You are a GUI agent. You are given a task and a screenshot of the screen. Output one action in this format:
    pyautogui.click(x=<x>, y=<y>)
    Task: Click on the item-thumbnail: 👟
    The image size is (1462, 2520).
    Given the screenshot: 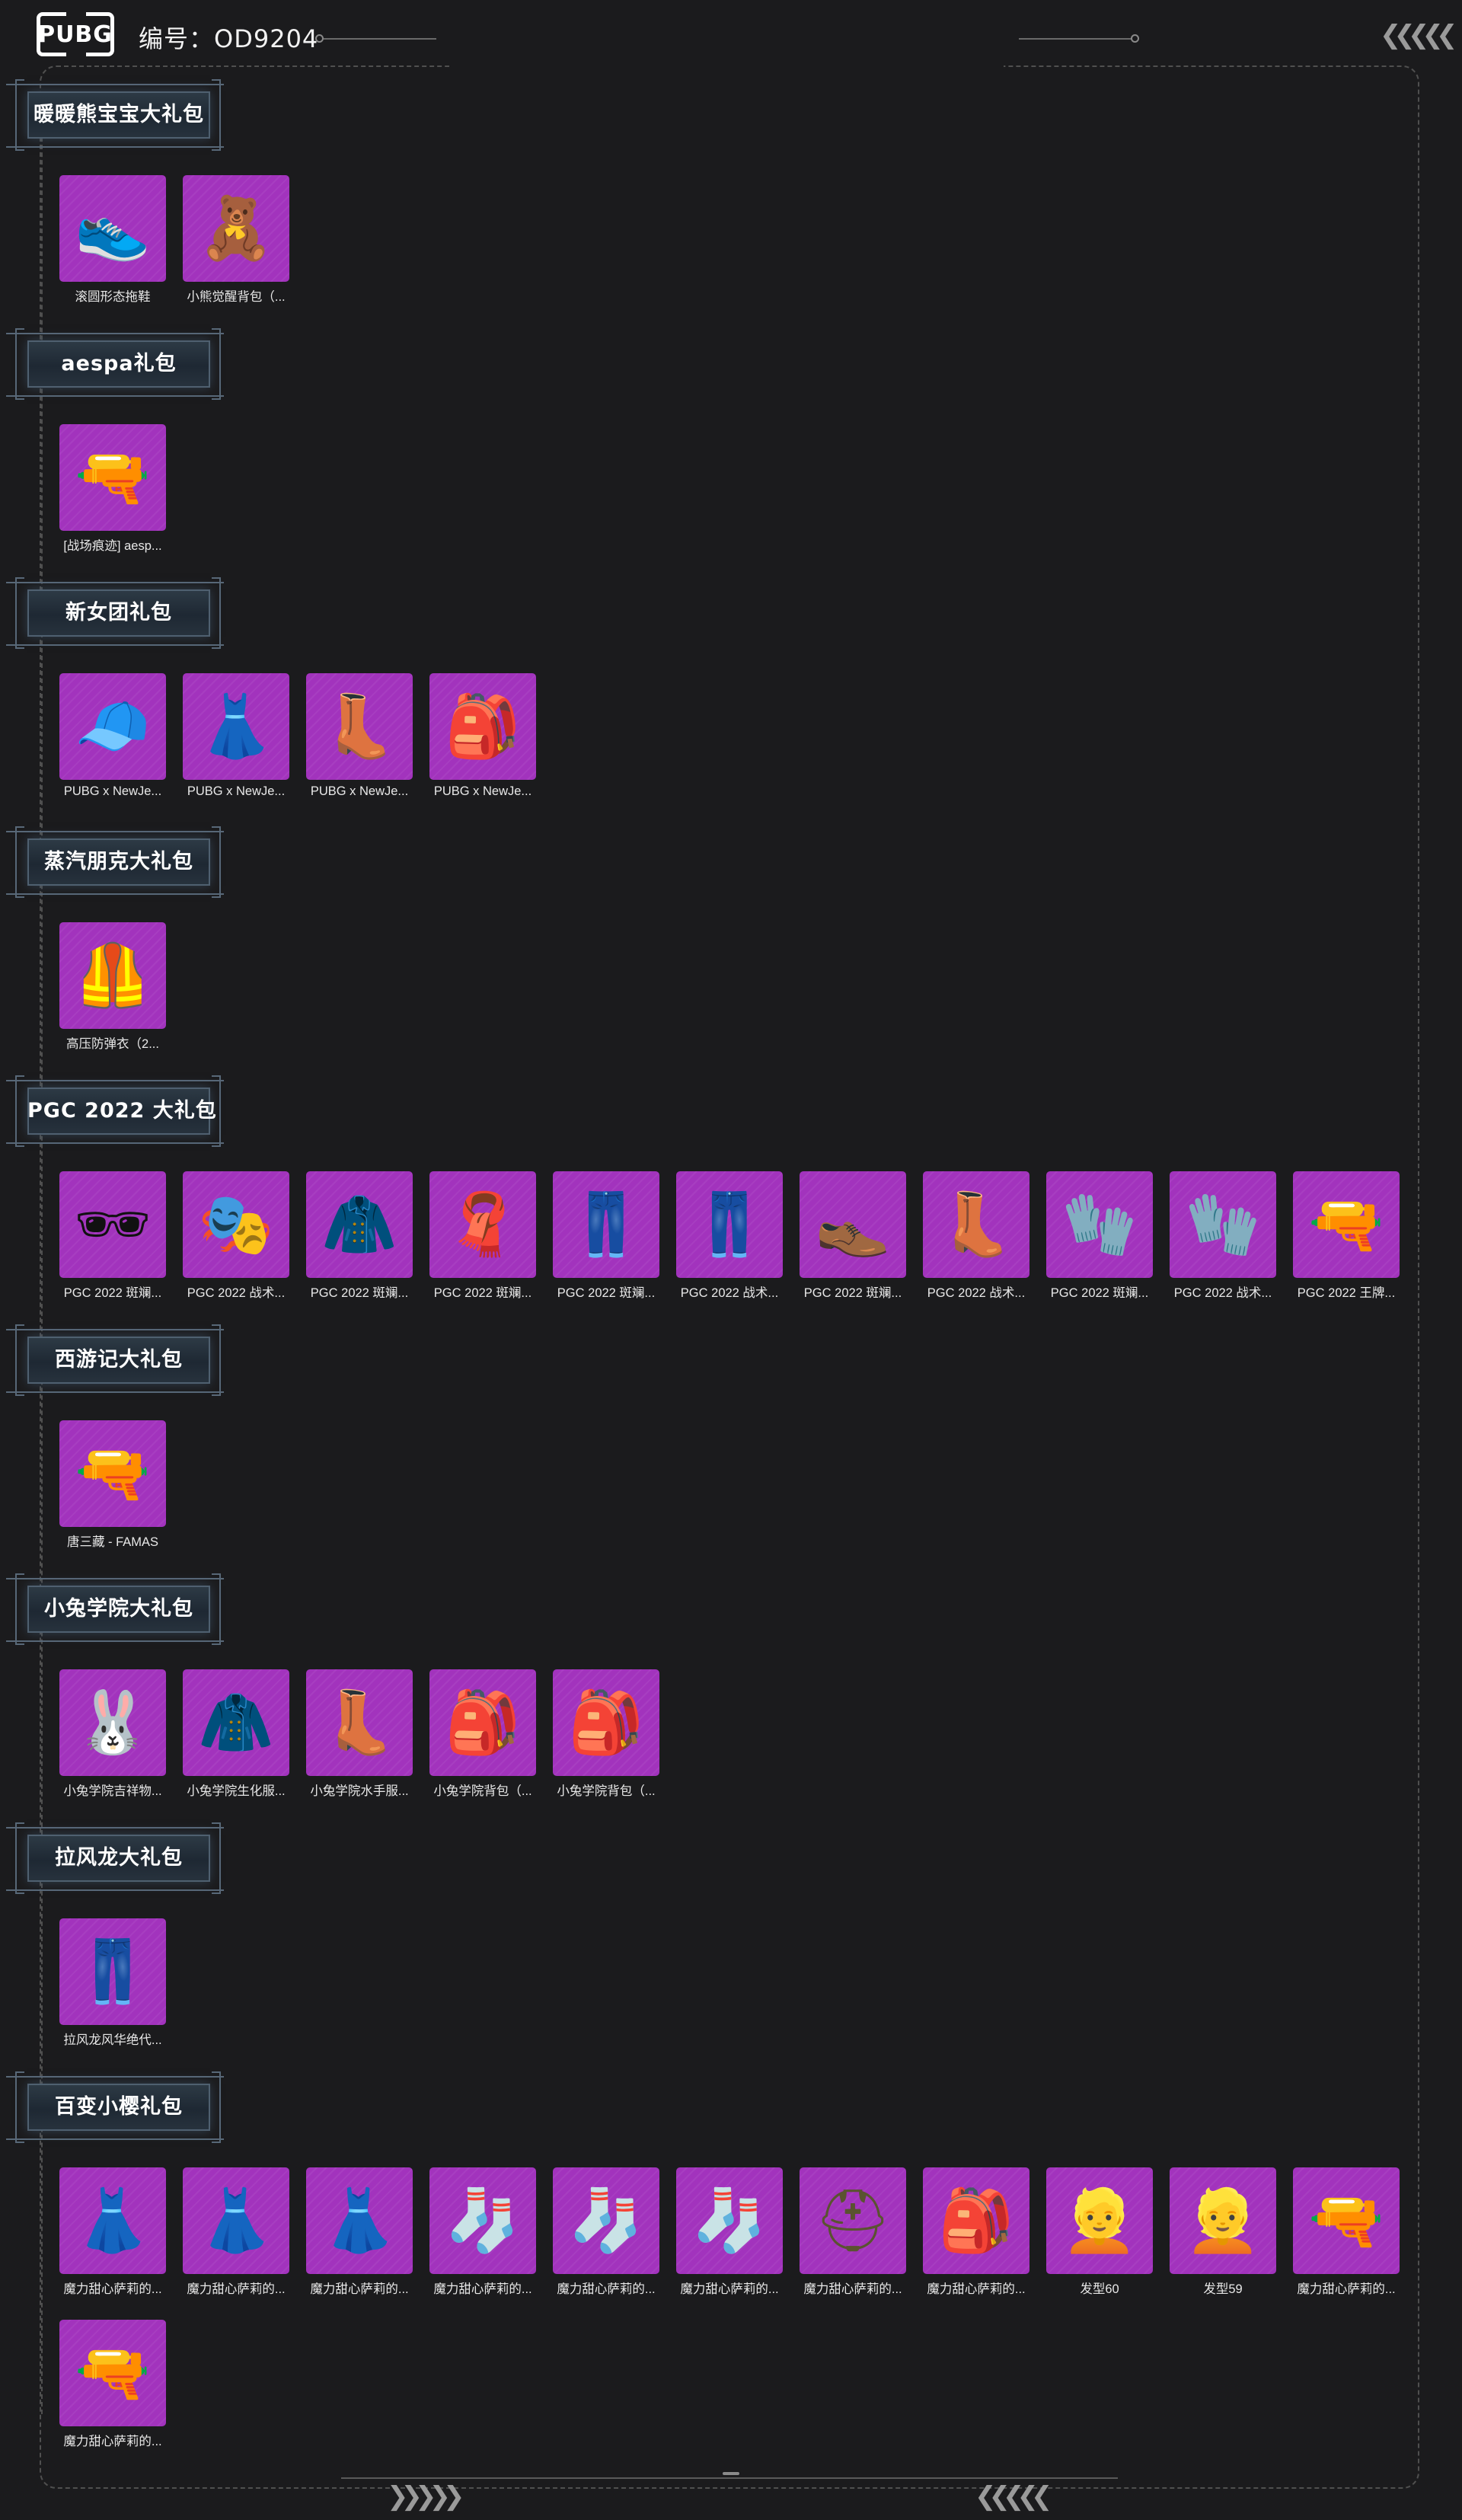 What is the action you would take?
    pyautogui.click(x=112, y=228)
    